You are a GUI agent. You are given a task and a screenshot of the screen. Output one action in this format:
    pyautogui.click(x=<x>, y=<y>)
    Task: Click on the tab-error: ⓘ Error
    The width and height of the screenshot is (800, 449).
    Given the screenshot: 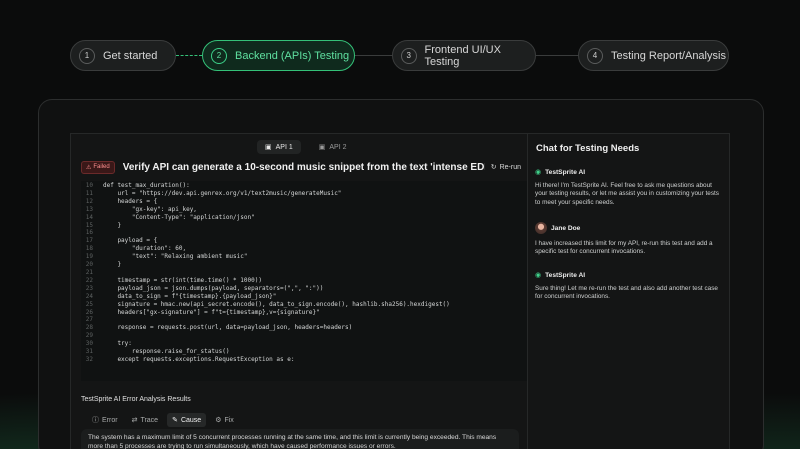 What is the action you would take?
    pyautogui.click(x=105, y=420)
    